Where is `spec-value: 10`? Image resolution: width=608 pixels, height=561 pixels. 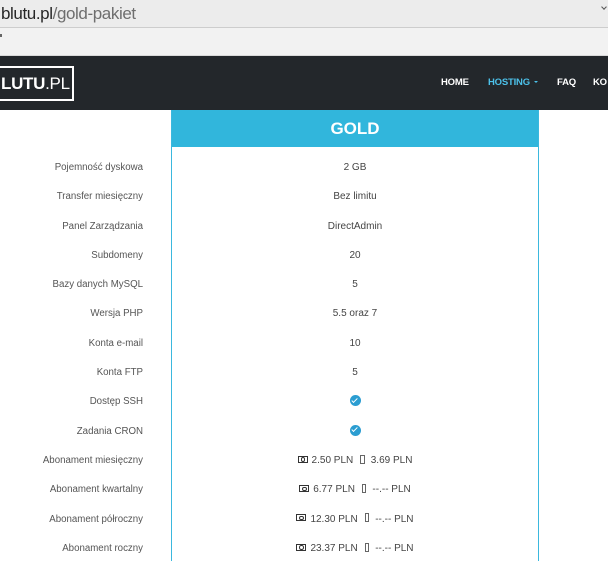 spec-value: 10 is located at coordinates (355, 343).